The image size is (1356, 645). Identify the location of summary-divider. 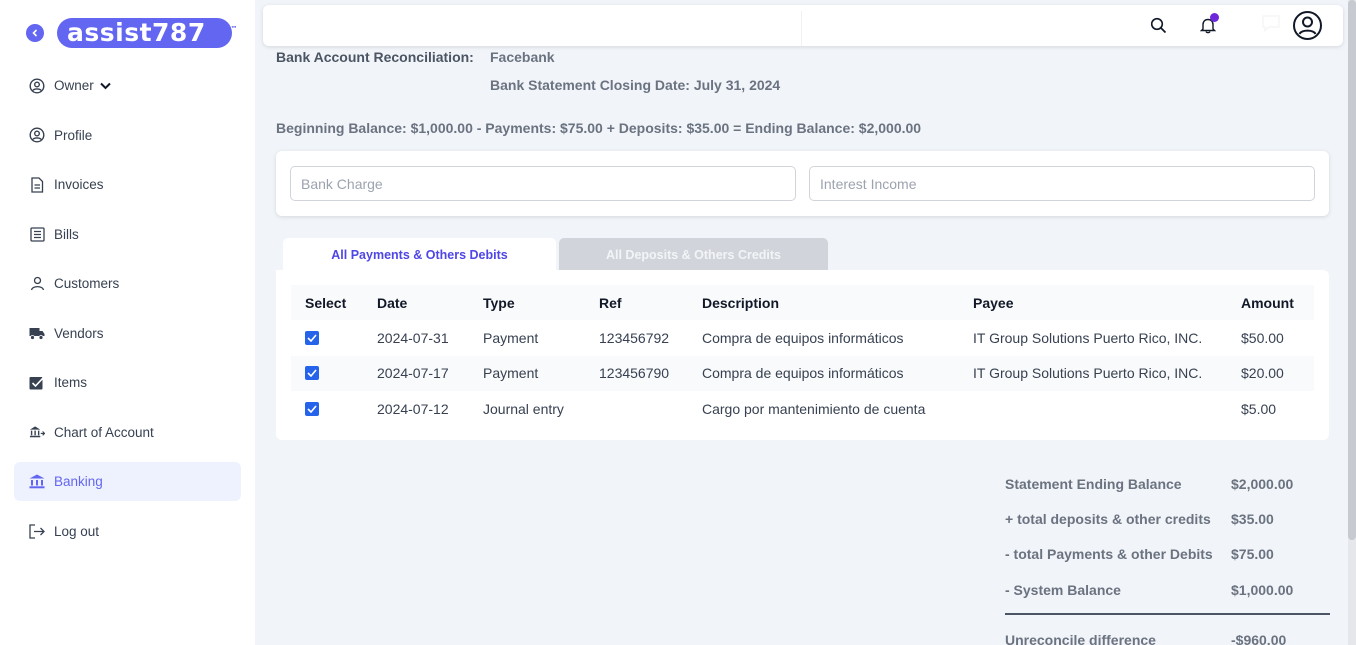
(1167, 614).